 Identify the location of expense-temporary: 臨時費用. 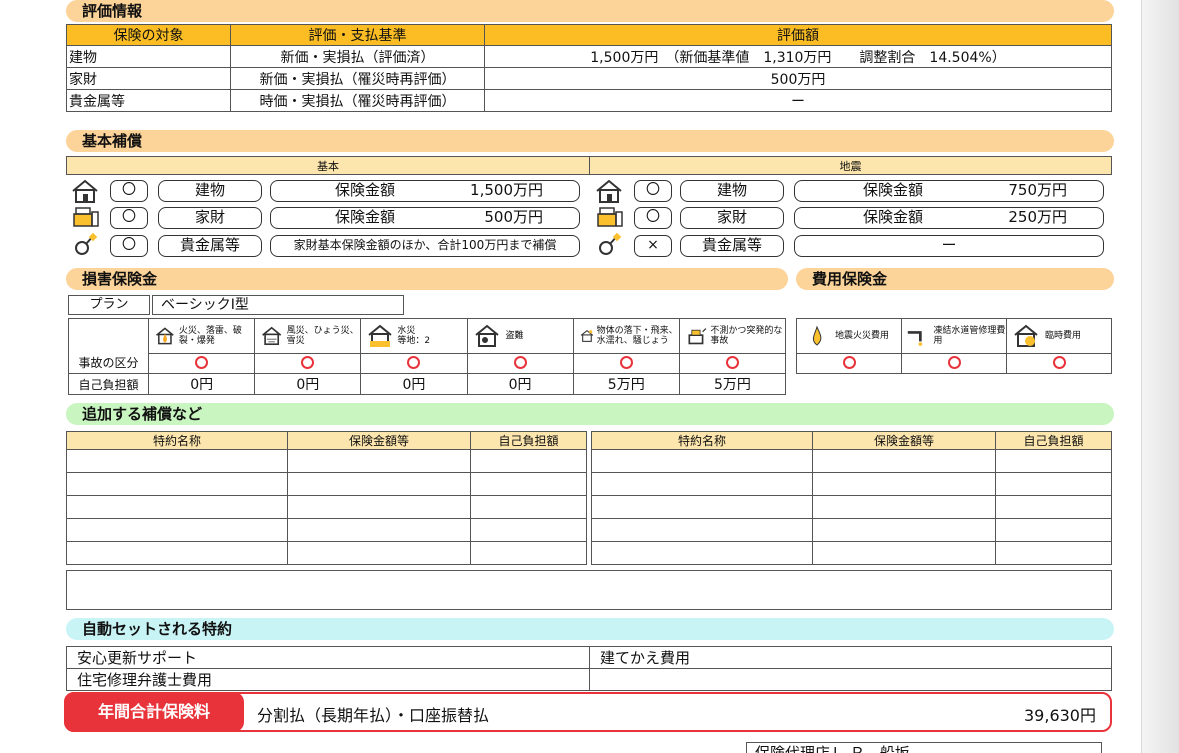
(1059, 336).